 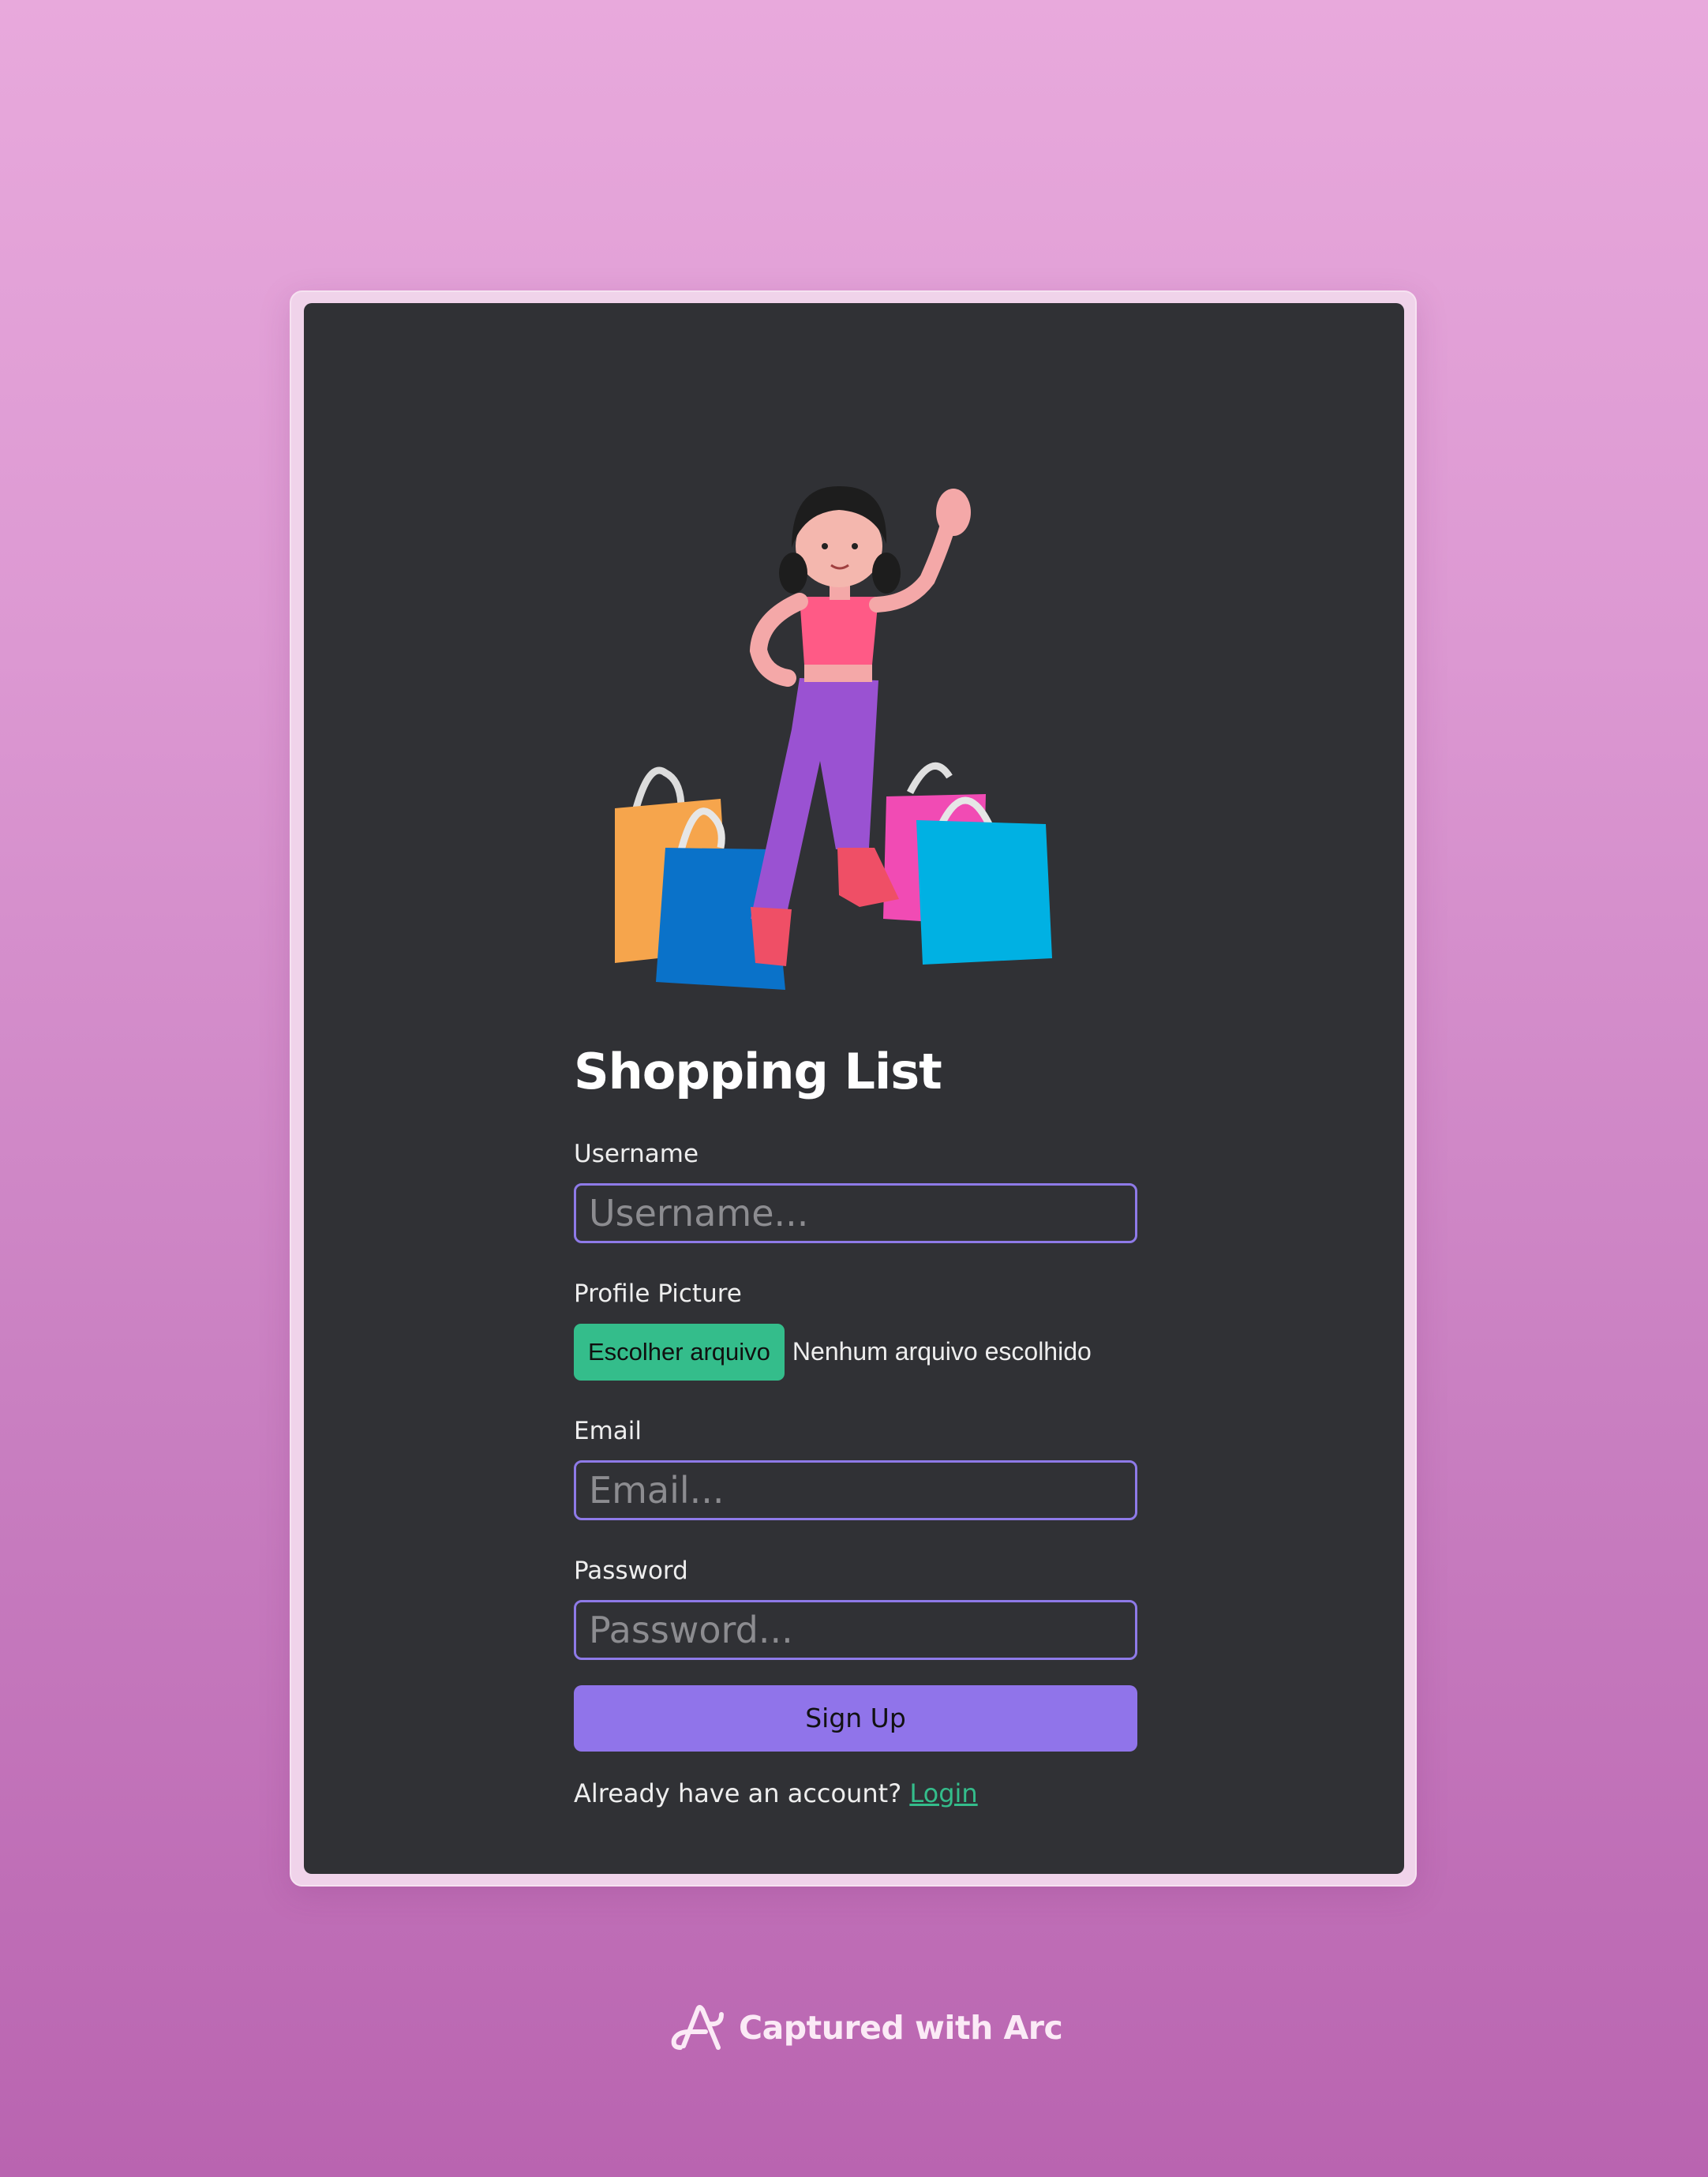 I want to click on login-prompt: Already have an account? Login, so click(x=856, y=1793).